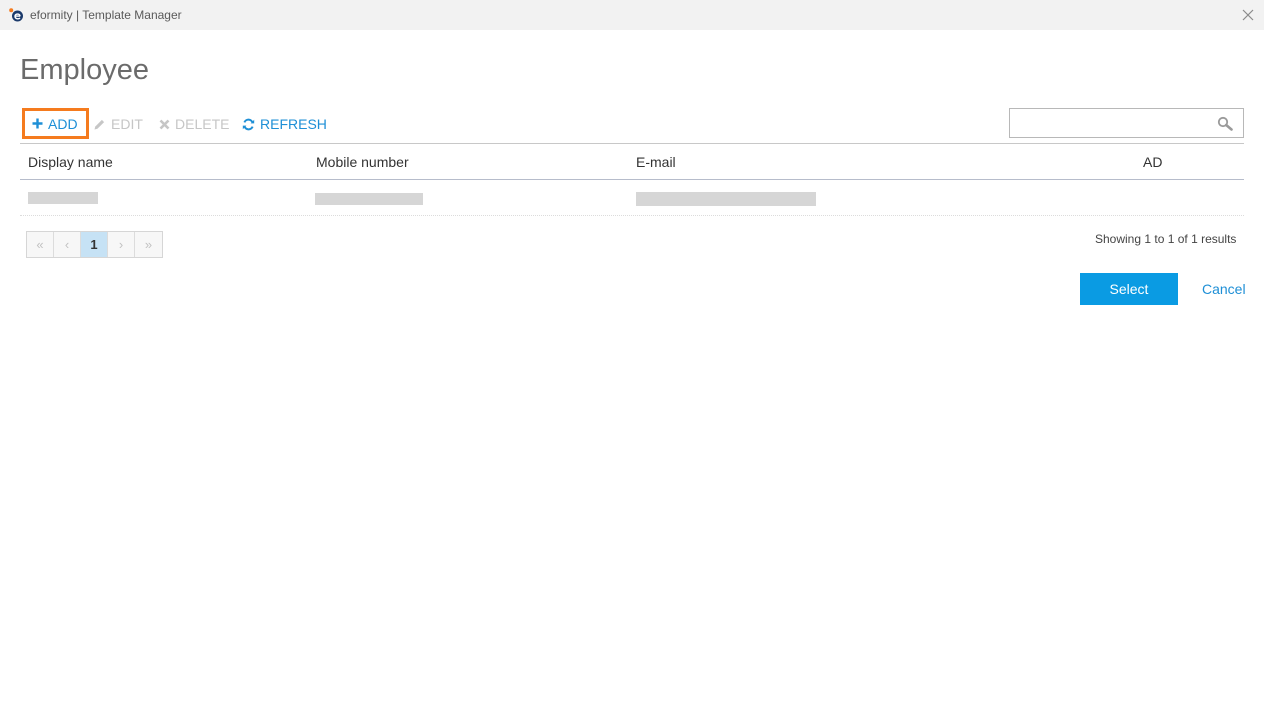 The image size is (1264, 711). What do you see at coordinates (632, 15) in the screenshot?
I see `title-bar: eformity | Template Manager` at bounding box center [632, 15].